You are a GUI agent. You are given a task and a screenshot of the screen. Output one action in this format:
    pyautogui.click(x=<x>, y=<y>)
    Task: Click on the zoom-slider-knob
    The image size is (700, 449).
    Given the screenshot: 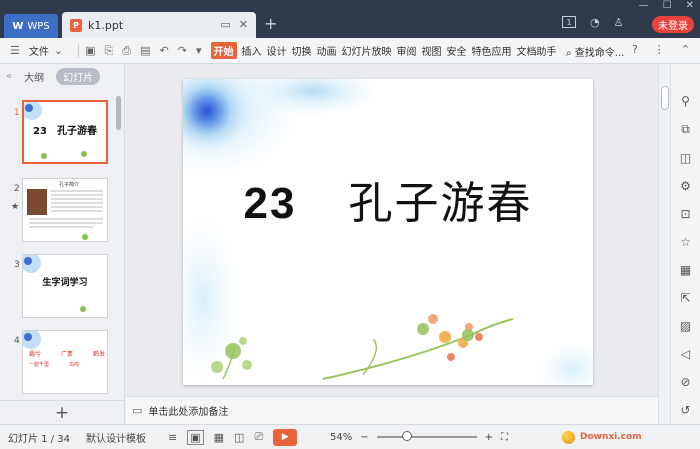 What is the action you would take?
    pyautogui.click(x=406, y=436)
    